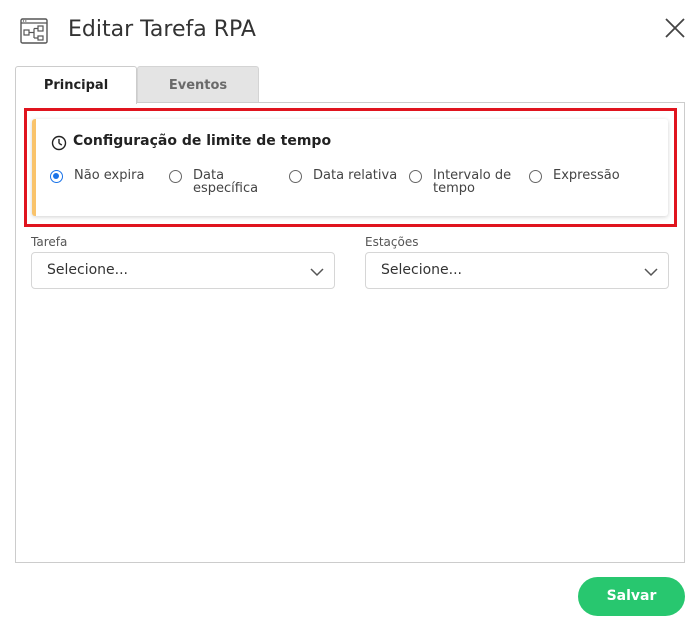  I want to click on radio-data-relativa: Data relativa, so click(343, 176).